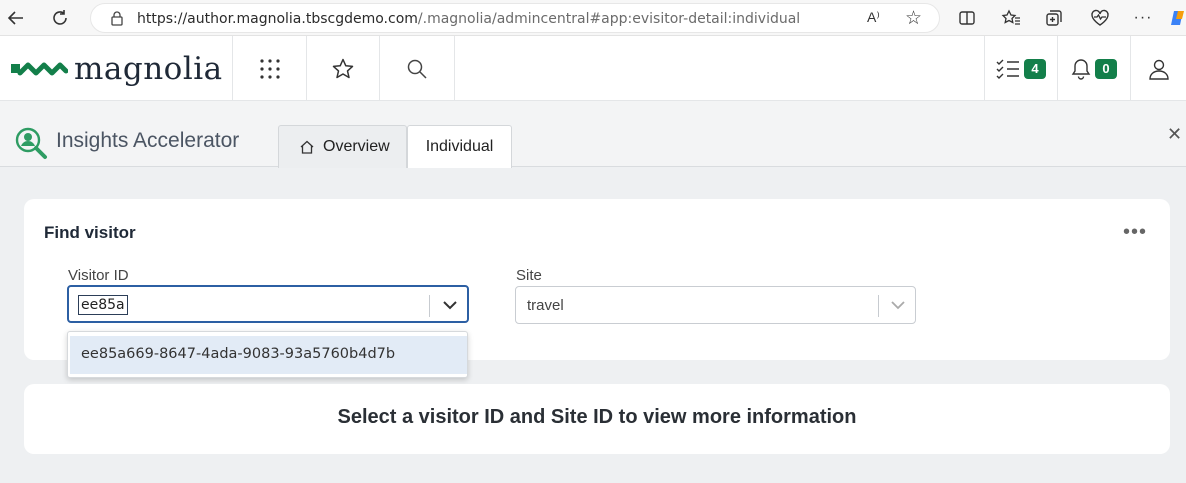 Image resolution: width=1186 pixels, height=483 pixels. What do you see at coordinates (1081, 69) in the screenshot?
I see `bell-icon` at bounding box center [1081, 69].